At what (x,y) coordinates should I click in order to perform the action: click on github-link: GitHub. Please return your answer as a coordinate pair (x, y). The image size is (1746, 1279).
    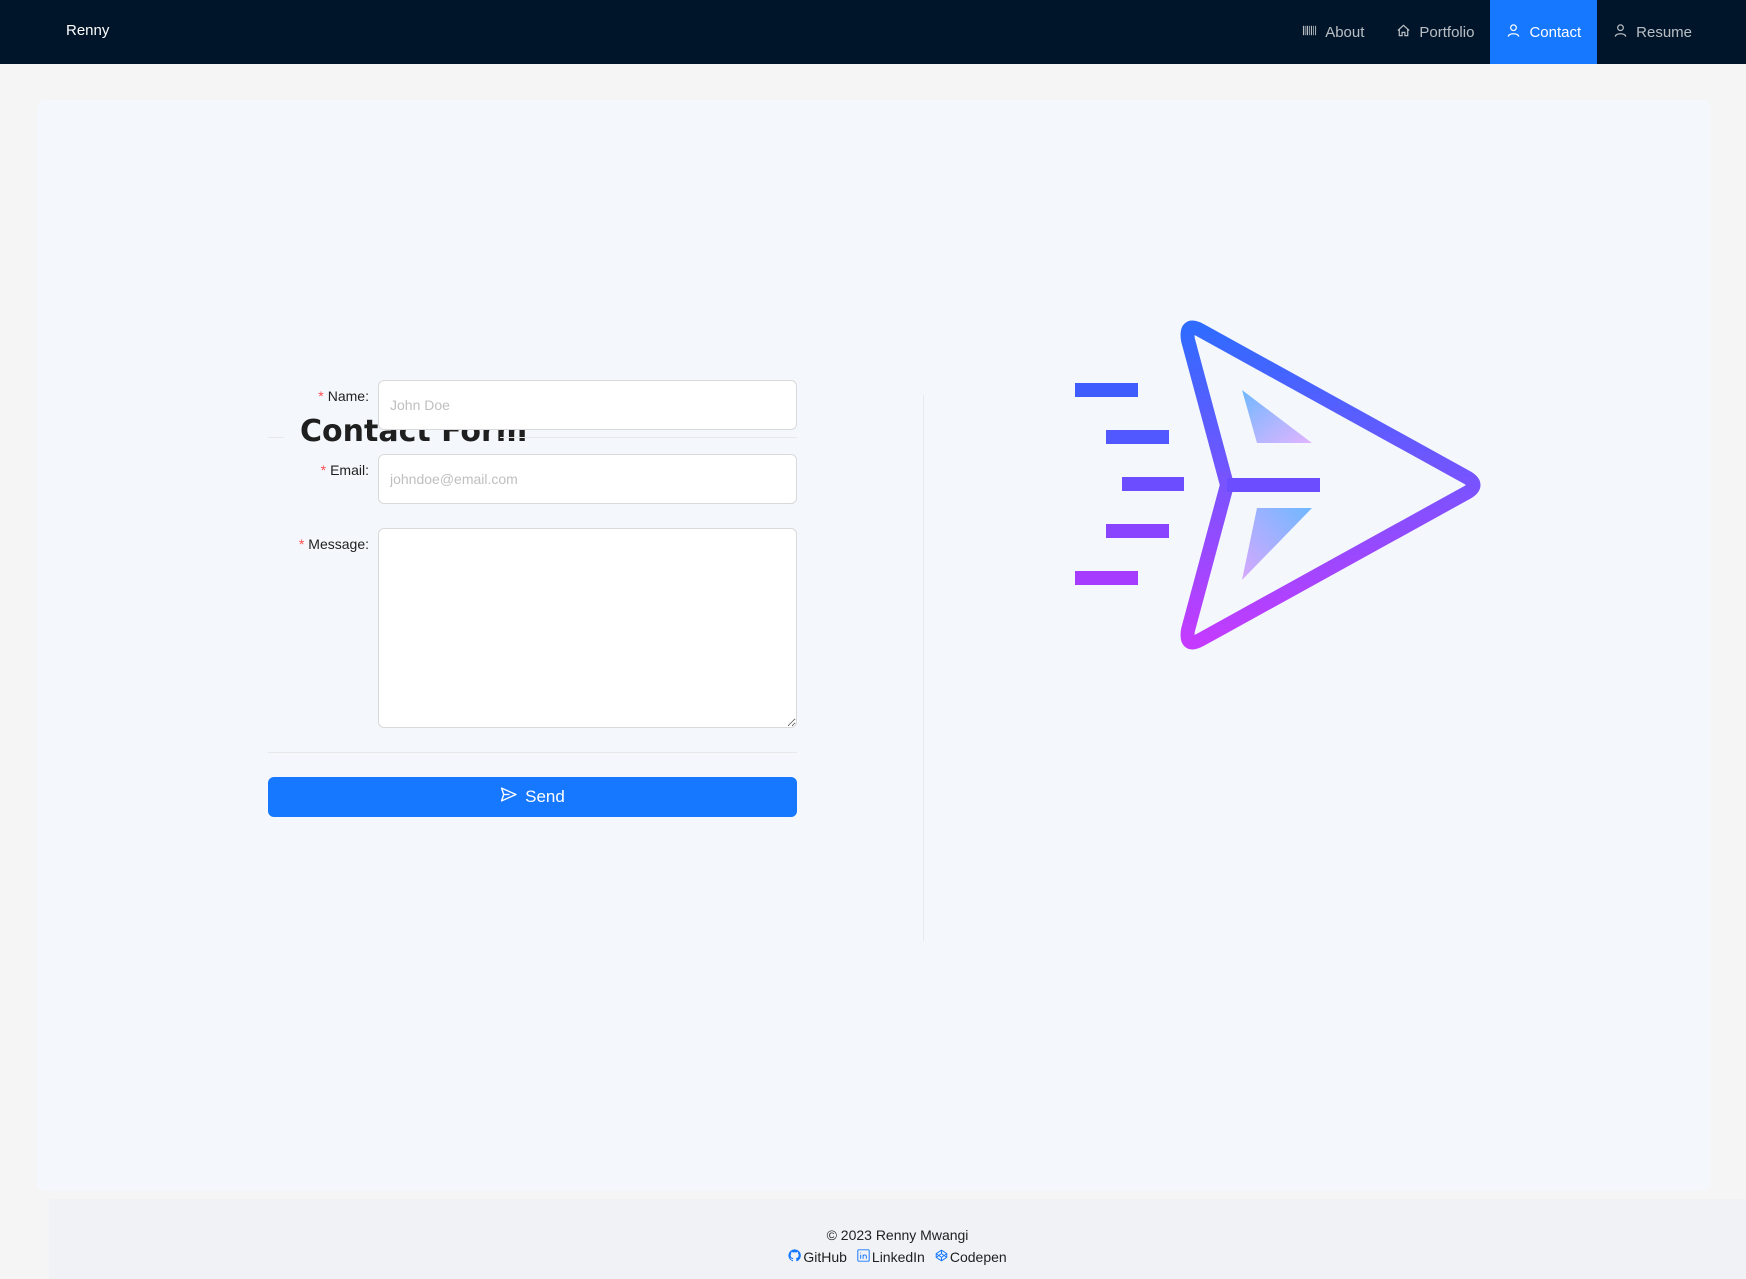
    Looking at the image, I should click on (817, 1257).